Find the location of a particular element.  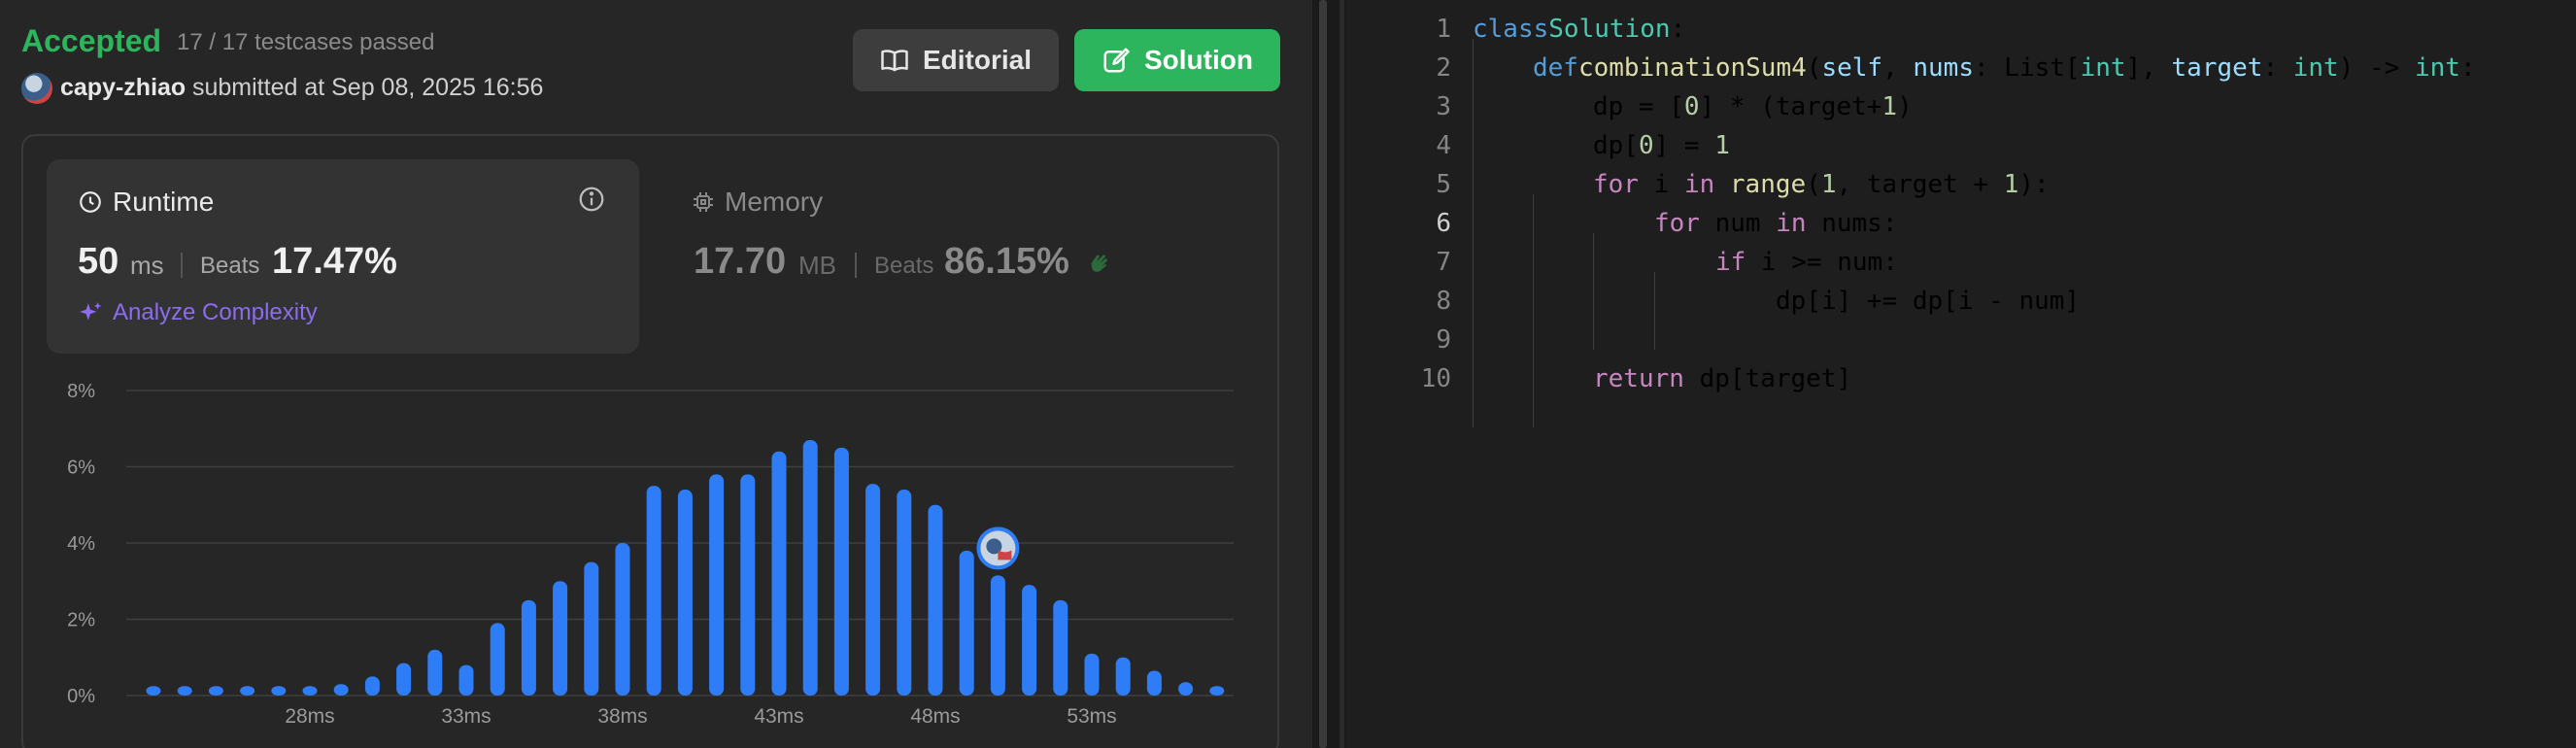

code-line-1: class Solution: is located at coordinates (1579, 29).